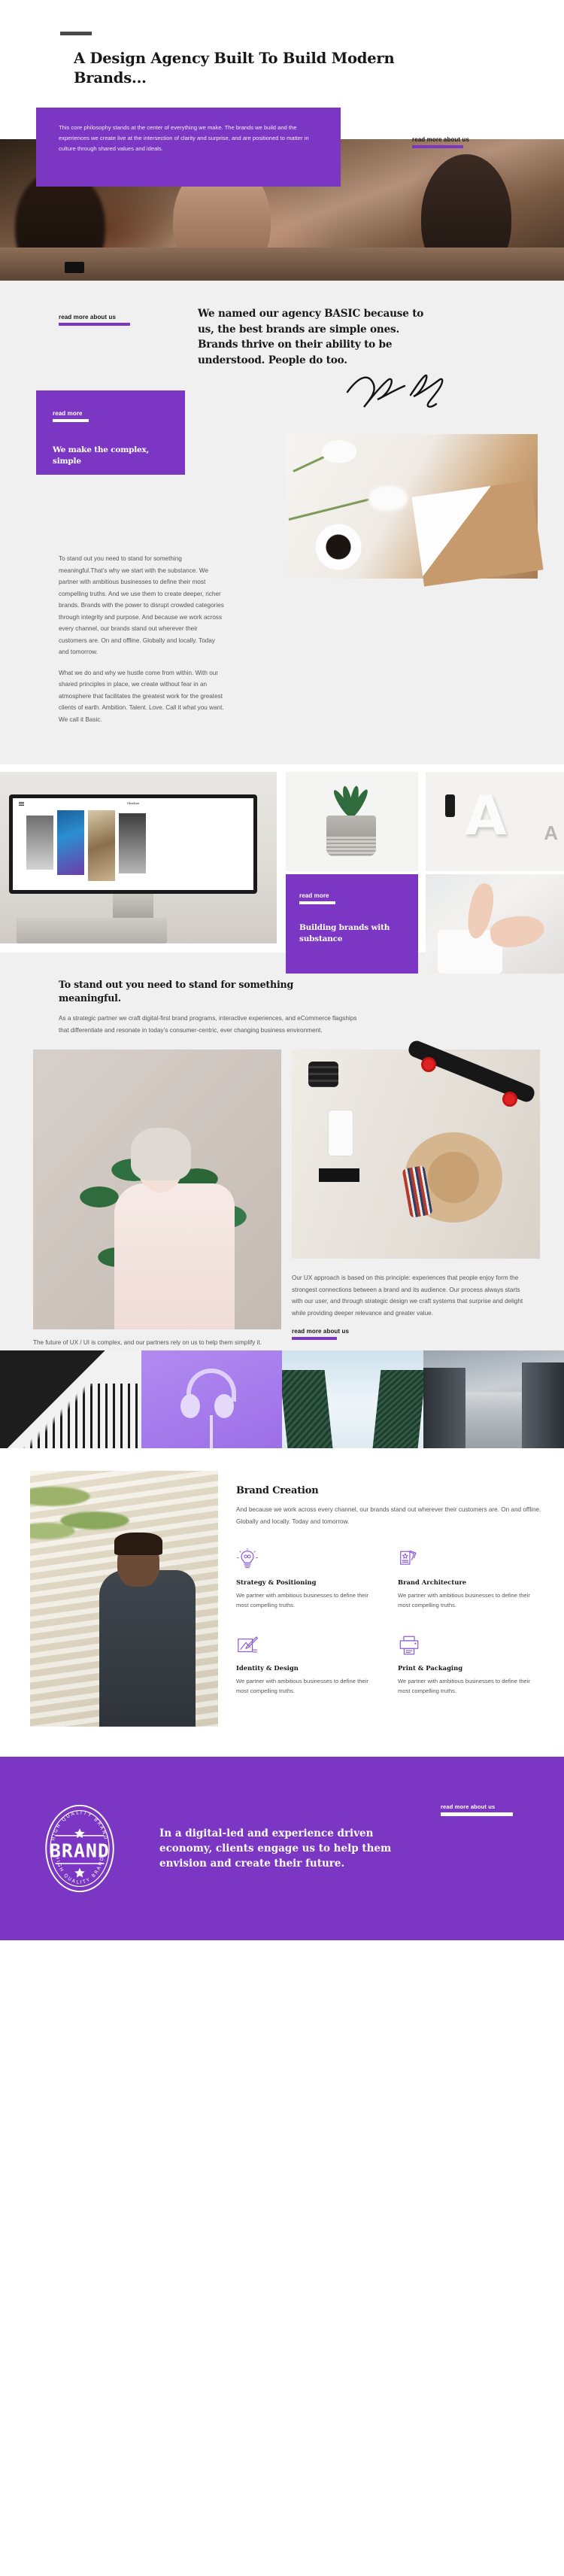  I want to click on man-torso, so click(147, 1649).